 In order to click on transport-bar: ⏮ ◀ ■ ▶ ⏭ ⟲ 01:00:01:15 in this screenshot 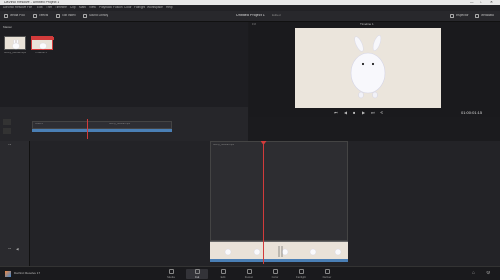, I will do `click(374, 113)`.